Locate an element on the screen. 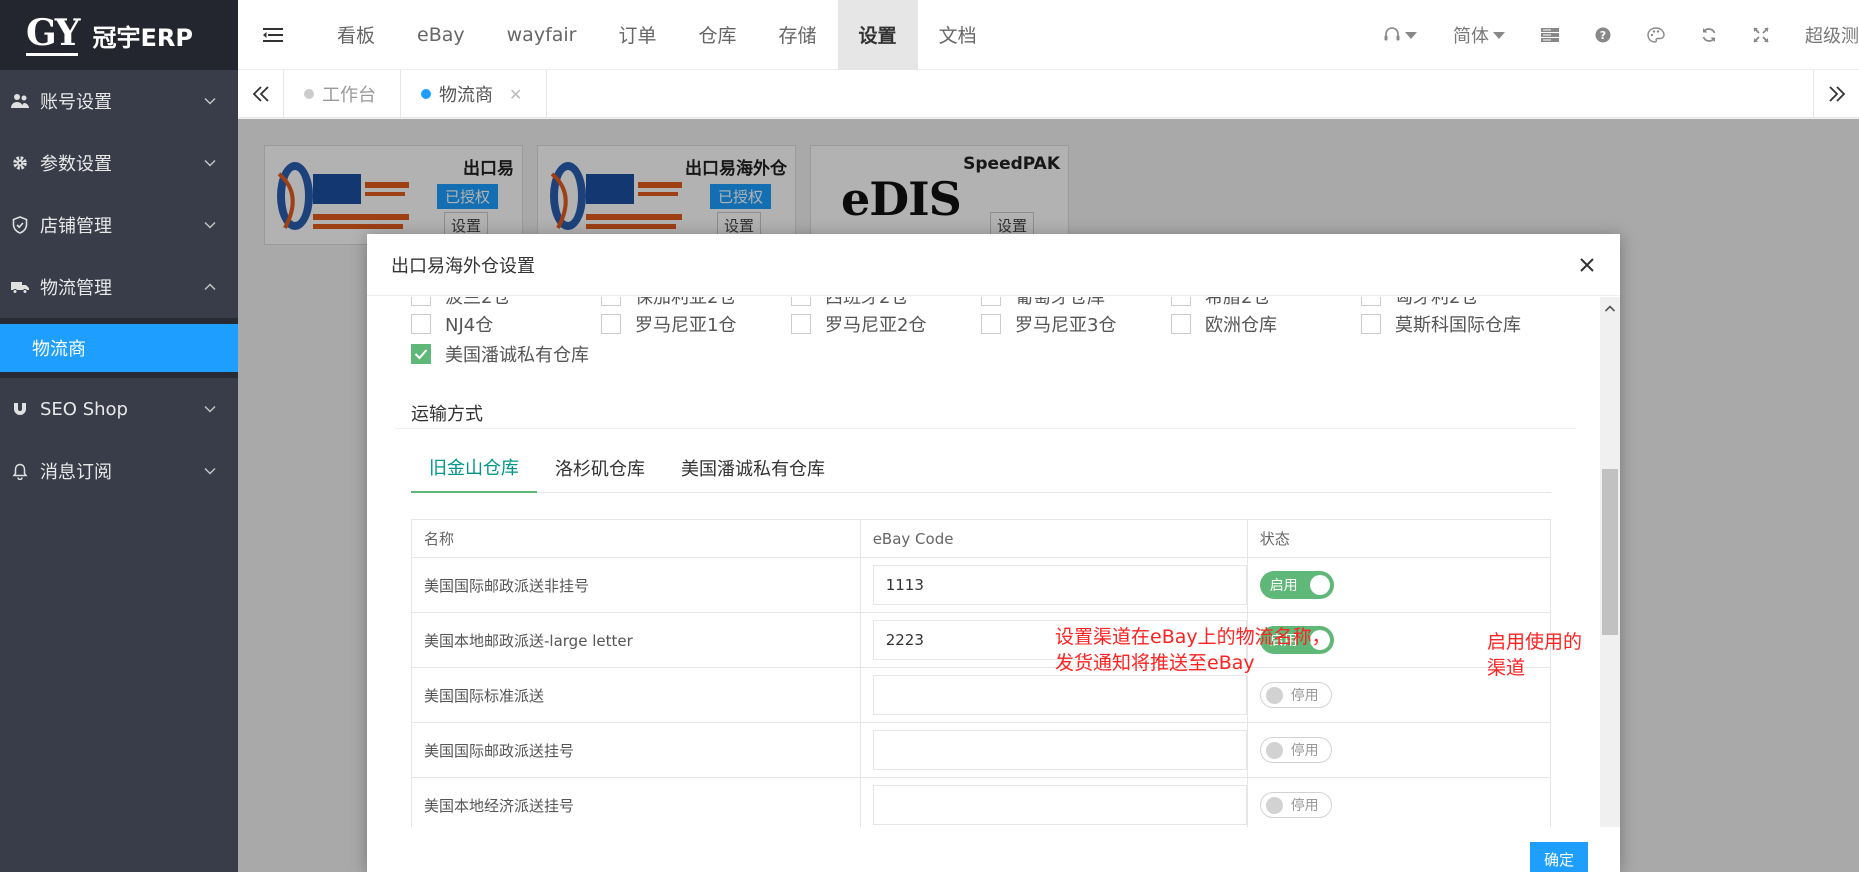  warehouse-checkbox: 波兰2仓 is located at coordinates (506, 303).